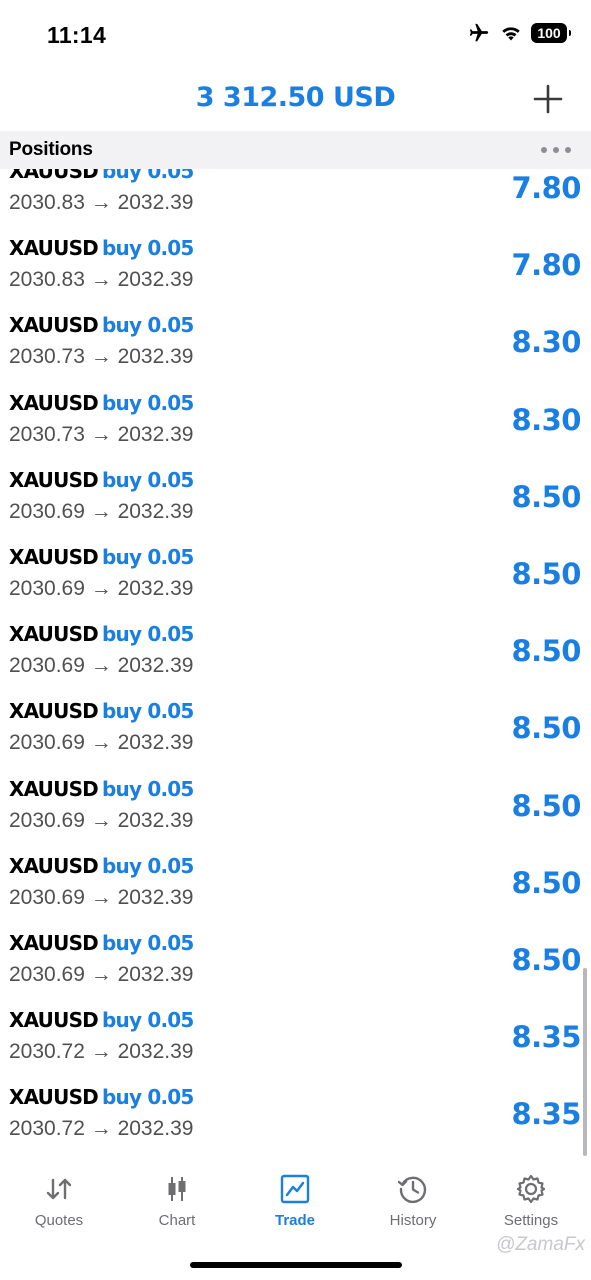 This screenshot has height=1280, width=591. Describe the element at coordinates (59, 1220) in the screenshot. I see `tab-label: Quotes` at that location.